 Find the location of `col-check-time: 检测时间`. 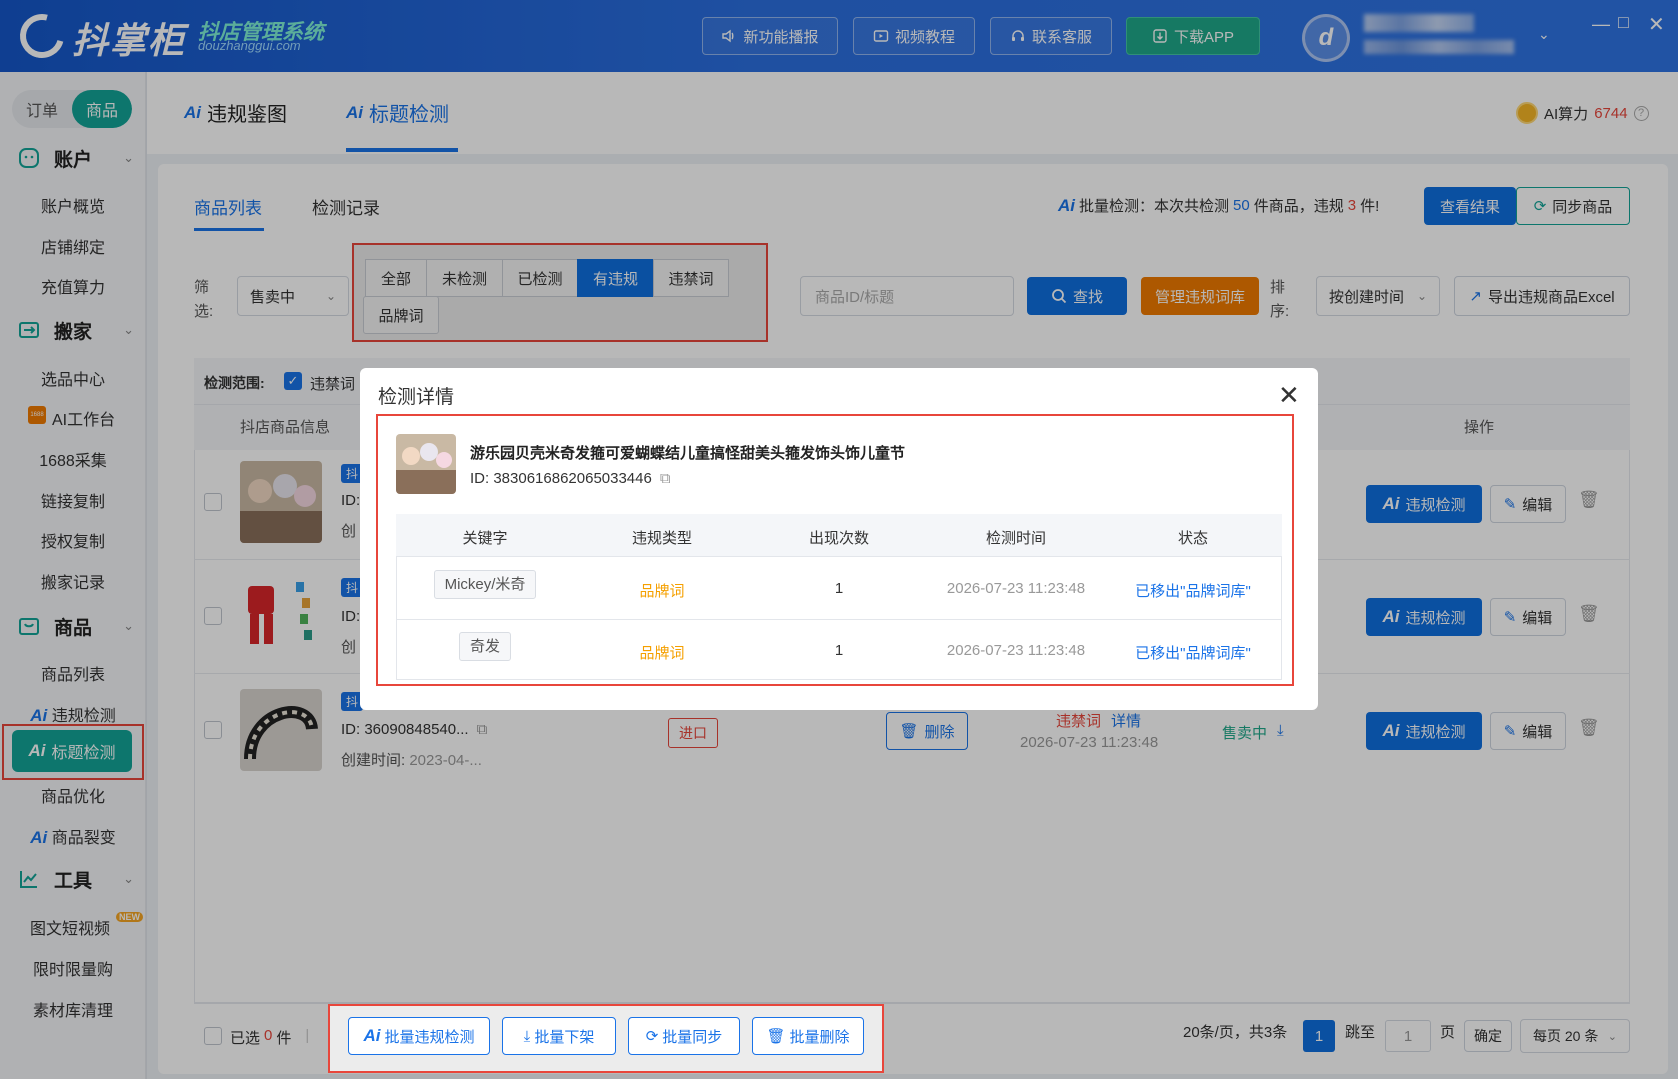

col-check-time: 检测时间 is located at coordinates (1015, 538).